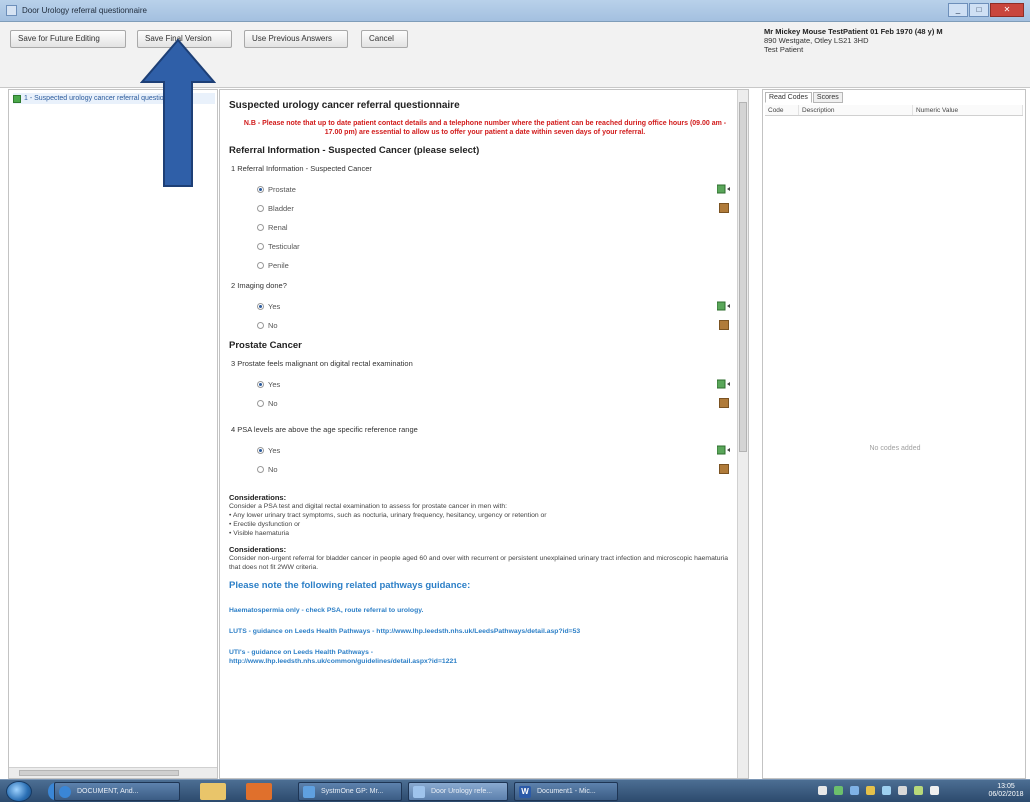 Image resolution: width=1030 pixels, height=802 pixels. I want to click on option-psa-no: No, so click(485, 469).